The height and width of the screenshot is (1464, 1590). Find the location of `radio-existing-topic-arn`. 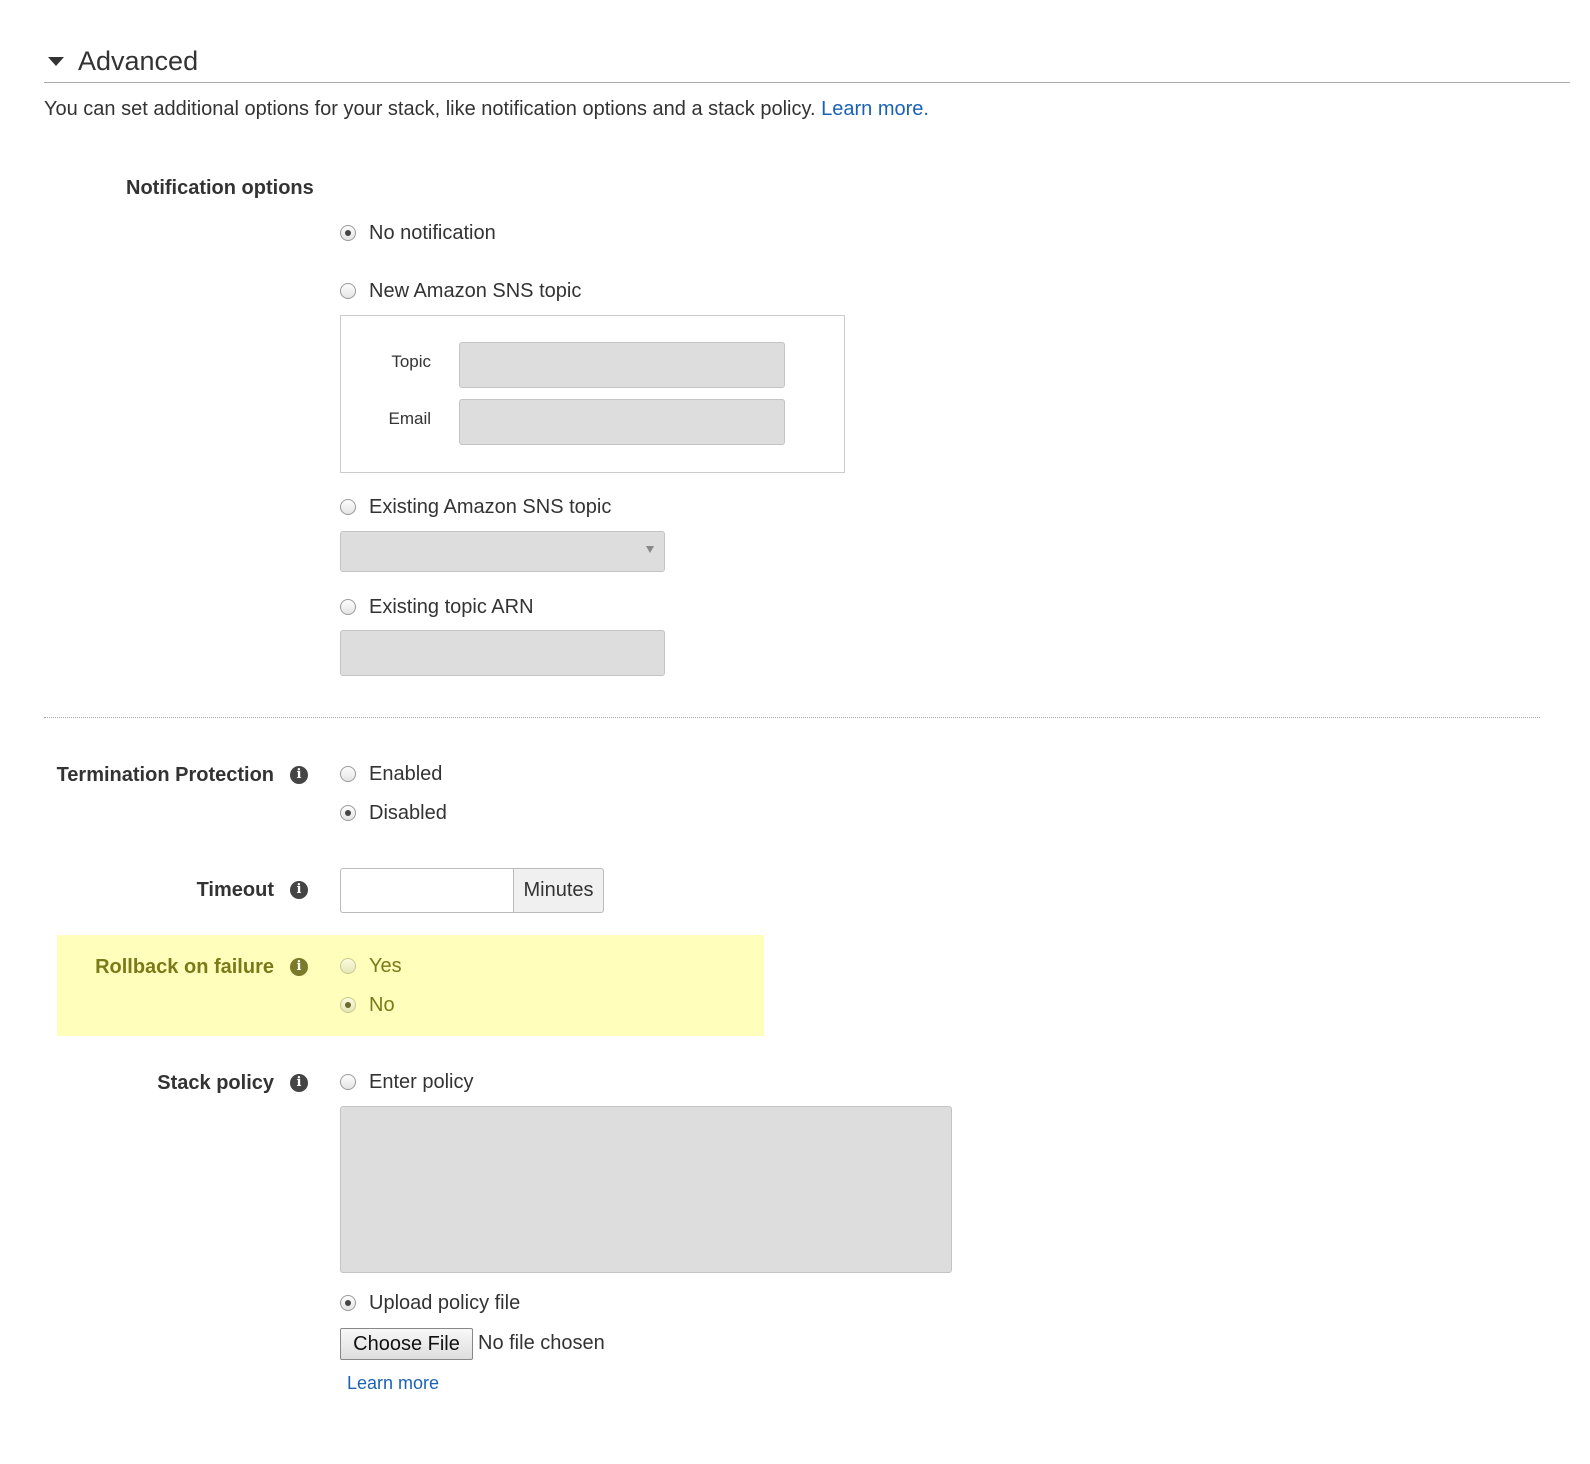

radio-existing-topic-arn is located at coordinates (348, 607).